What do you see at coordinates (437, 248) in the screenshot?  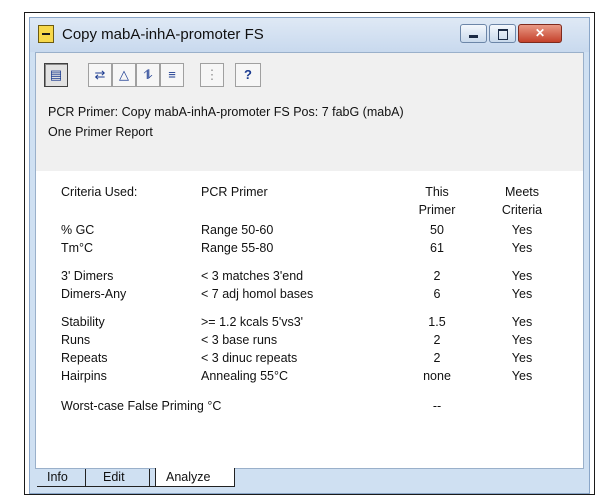 I see `row-value: 61` at bounding box center [437, 248].